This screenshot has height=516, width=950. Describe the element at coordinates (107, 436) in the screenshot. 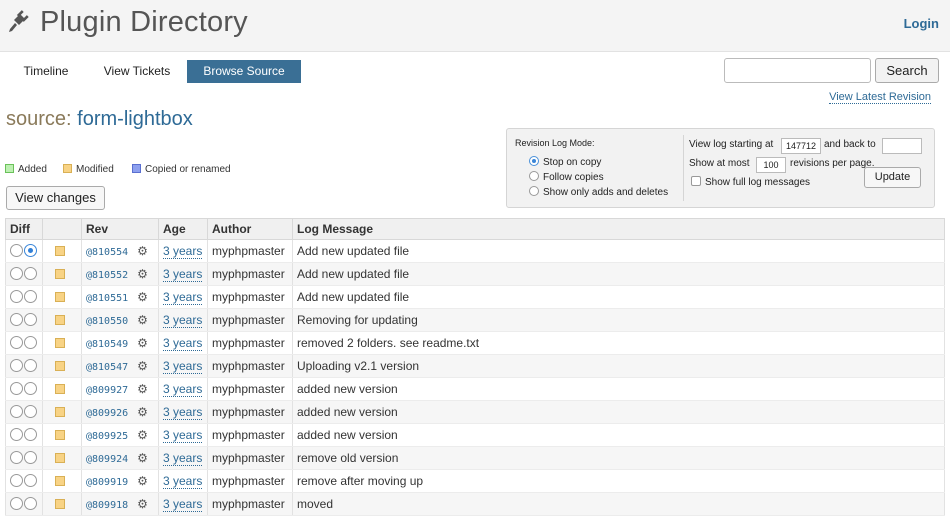

I see `revision-link: @809925` at that location.